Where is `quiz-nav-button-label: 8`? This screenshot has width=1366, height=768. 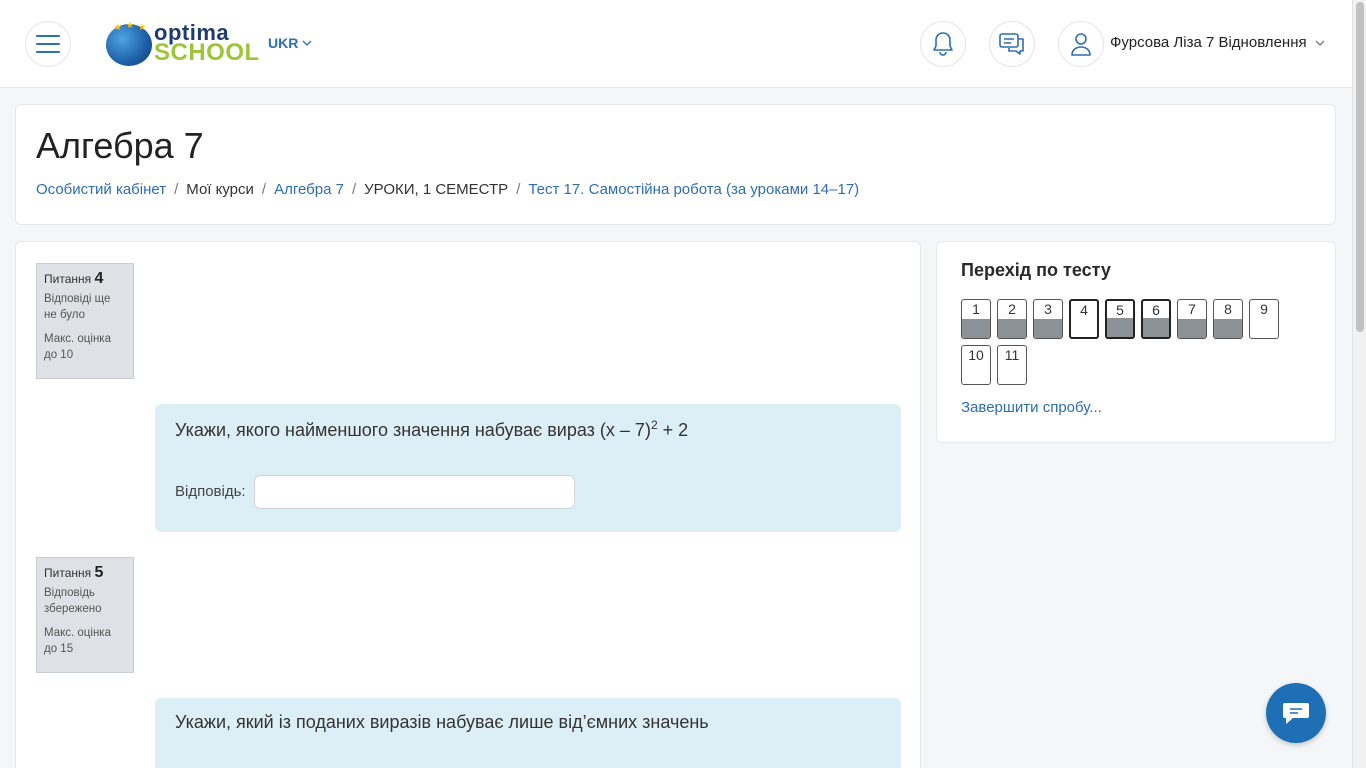 quiz-nav-button-label: 8 is located at coordinates (1228, 309).